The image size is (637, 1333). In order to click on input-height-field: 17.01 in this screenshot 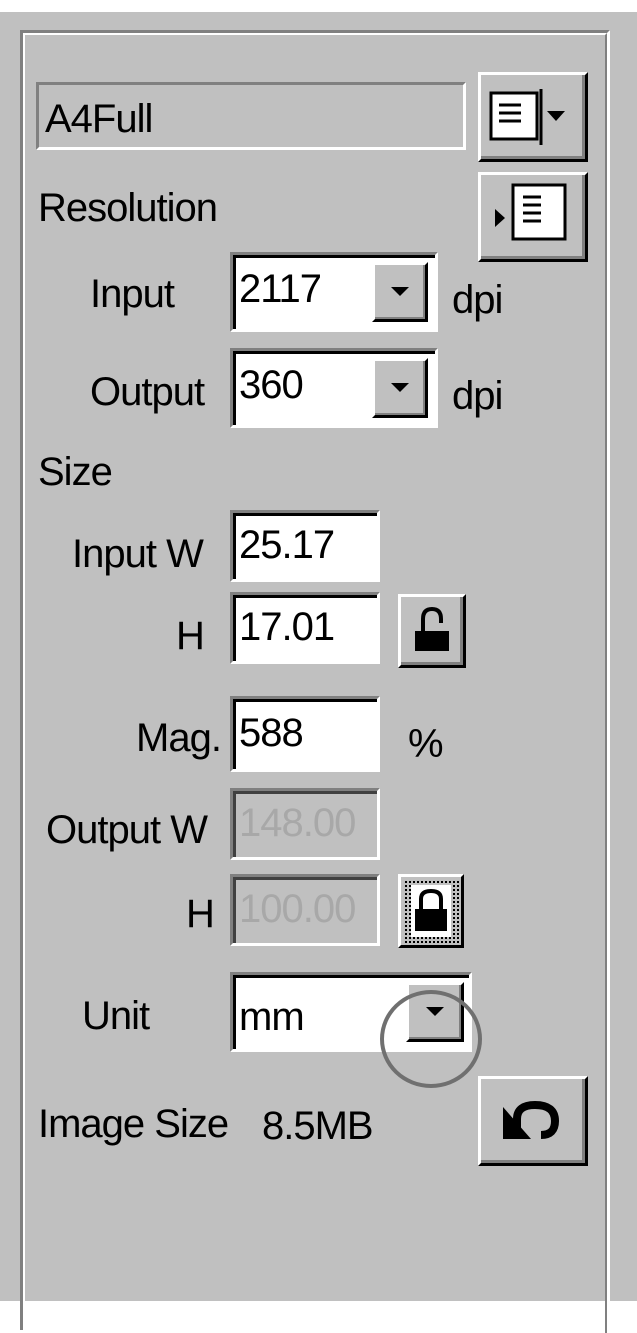, I will do `click(305, 628)`.